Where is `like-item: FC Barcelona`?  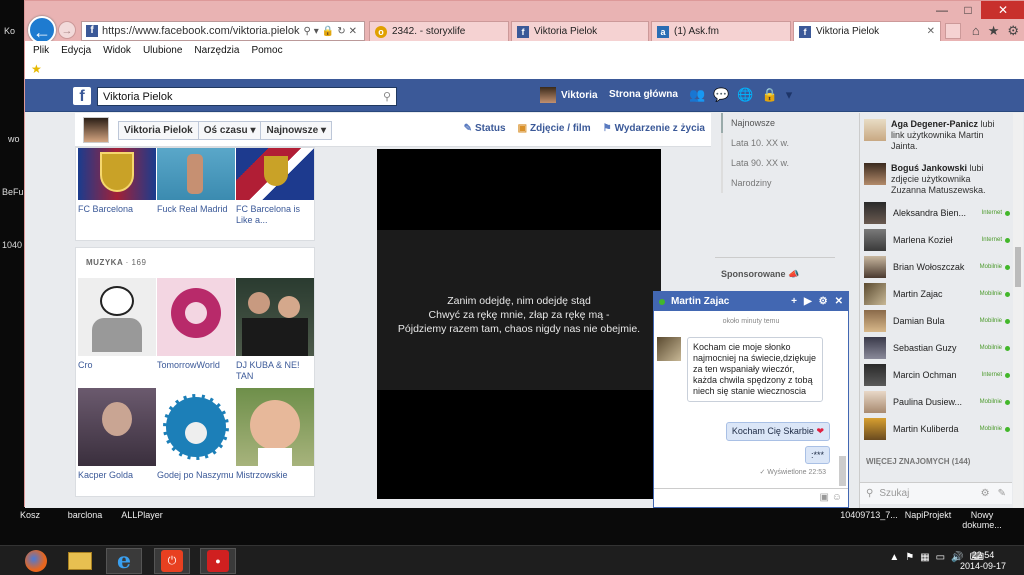
like-item: FC Barcelona is located at coordinates (117, 181).